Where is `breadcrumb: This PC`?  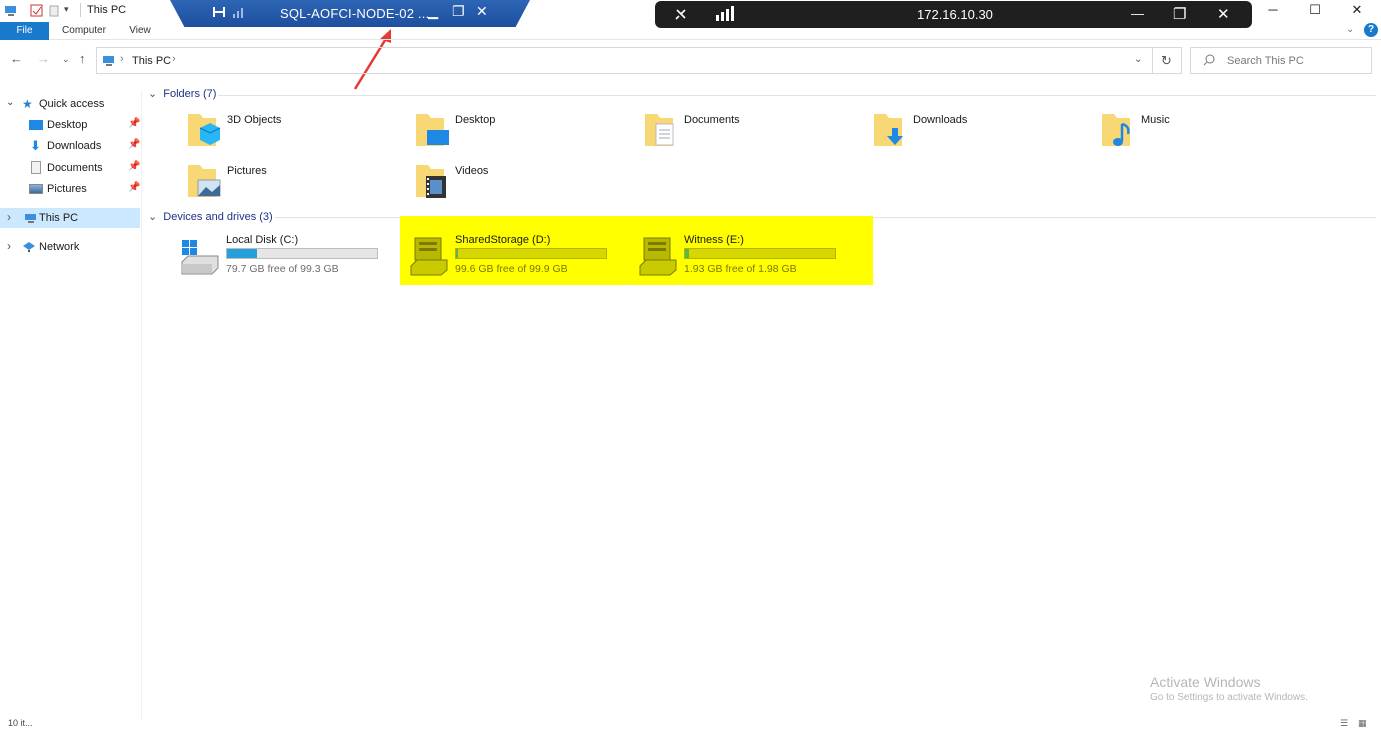 breadcrumb: This PC is located at coordinates (151, 61).